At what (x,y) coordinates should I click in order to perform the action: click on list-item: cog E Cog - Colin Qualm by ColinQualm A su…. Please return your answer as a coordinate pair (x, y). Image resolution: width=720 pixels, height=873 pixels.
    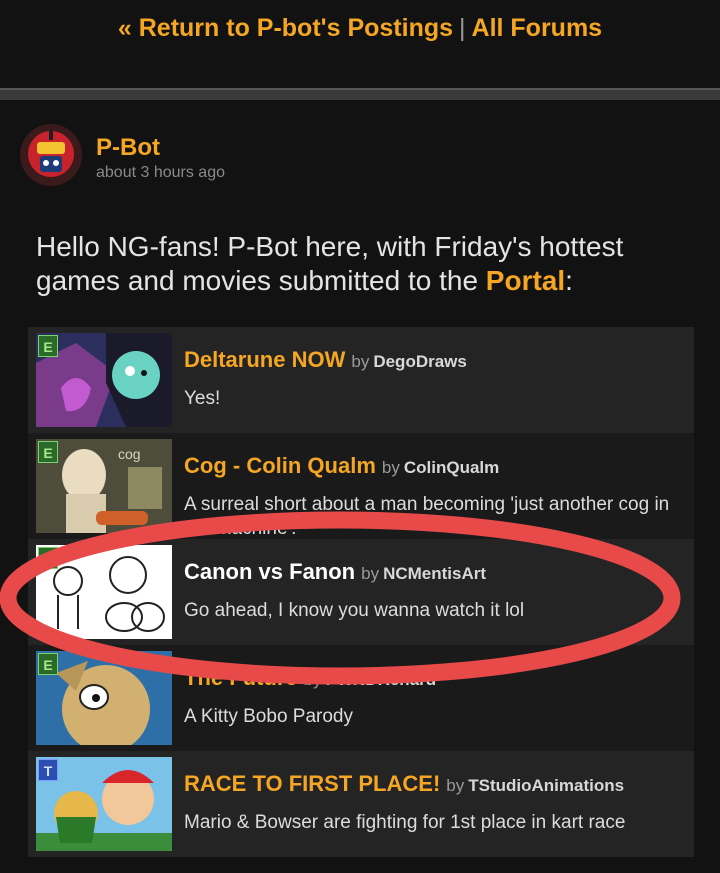
    Looking at the image, I should click on (361, 486).